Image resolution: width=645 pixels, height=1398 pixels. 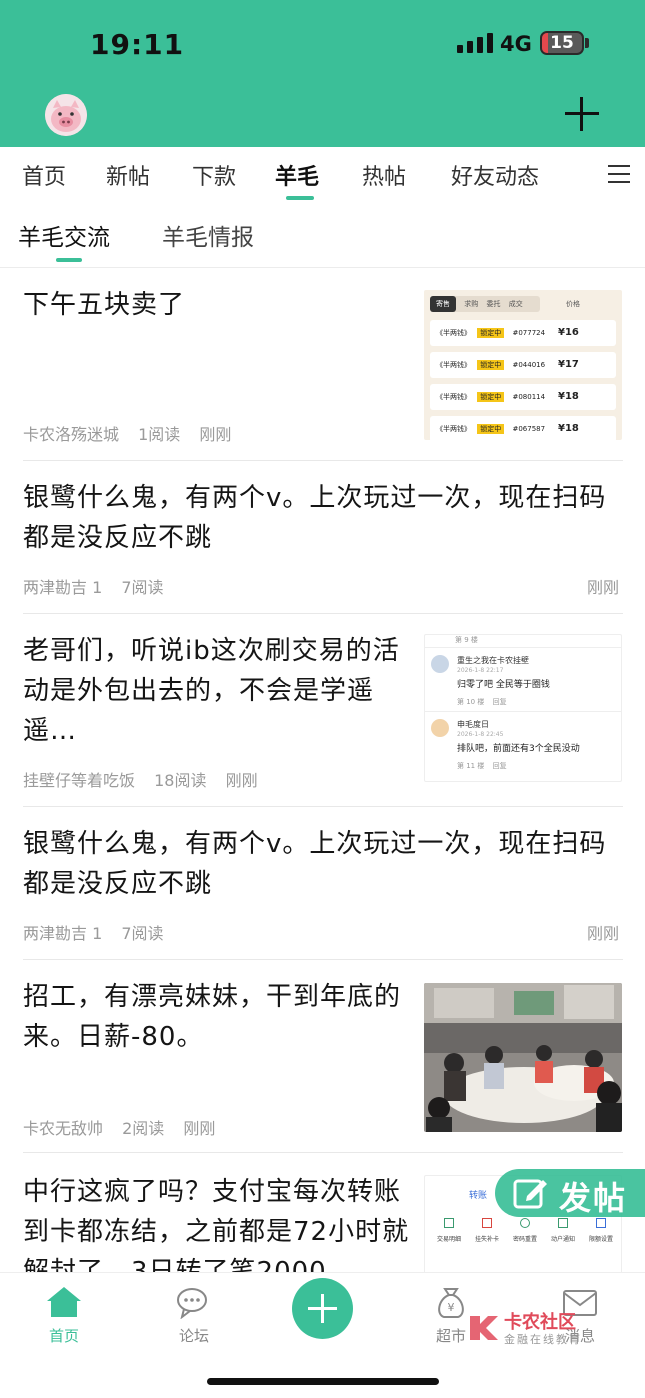 What do you see at coordinates (493, 304) in the screenshot?
I see `thumb-tab: 委托` at bounding box center [493, 304].